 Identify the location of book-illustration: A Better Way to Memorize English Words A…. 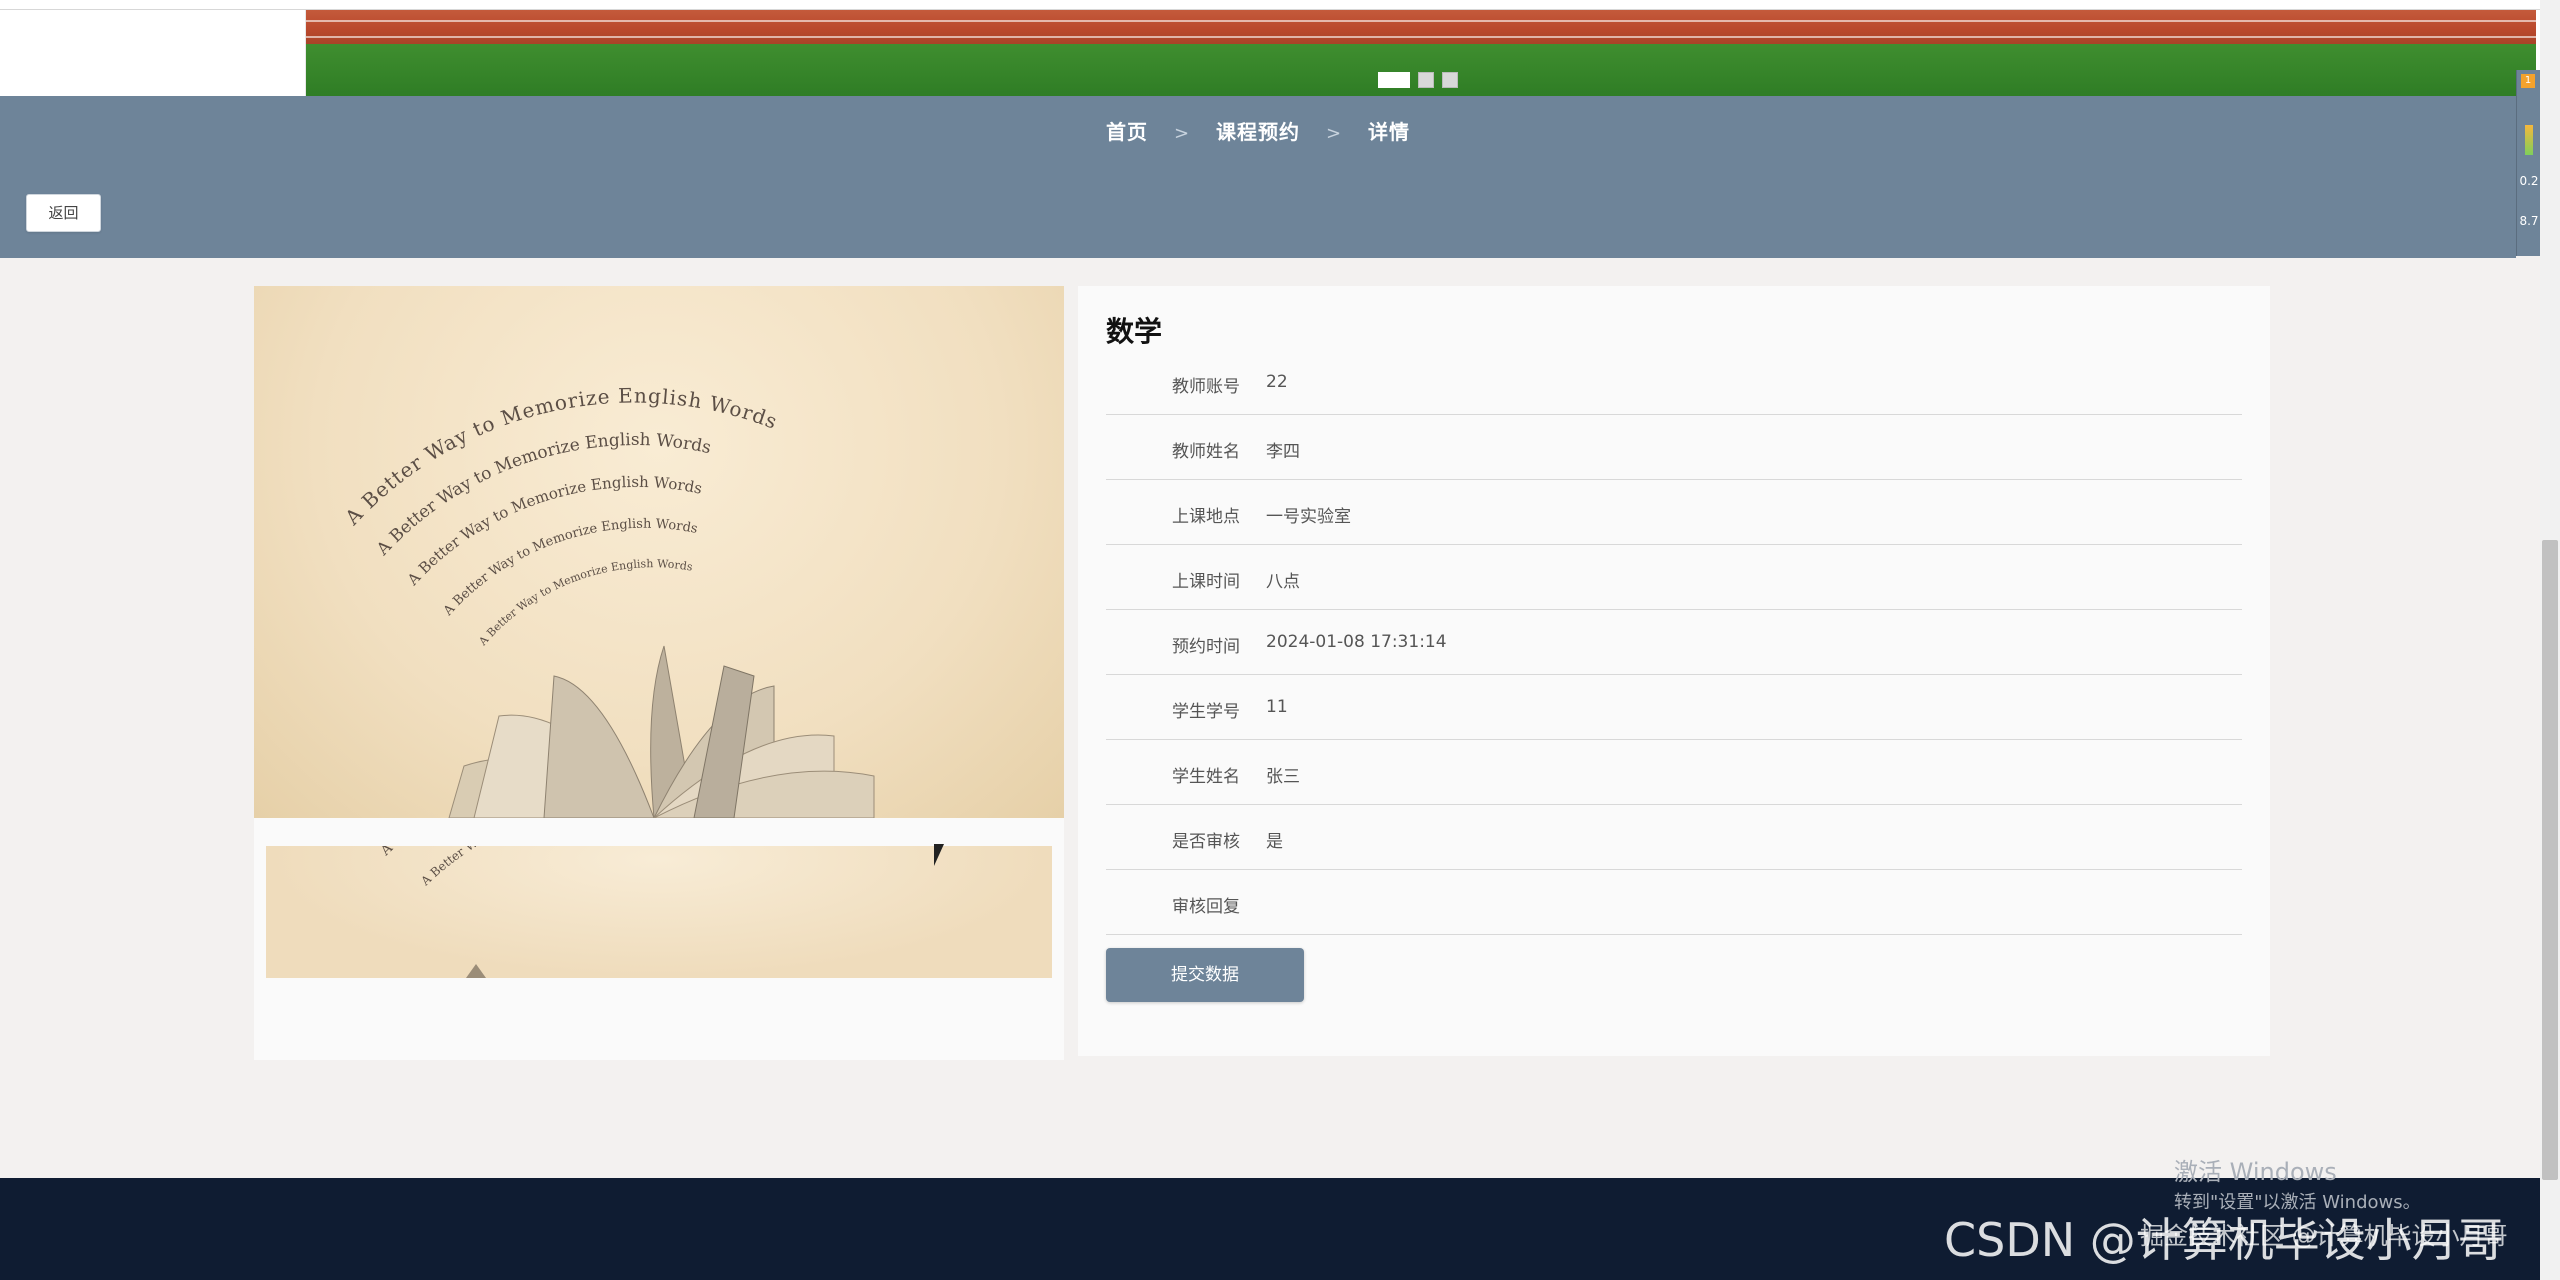
(607, 600).